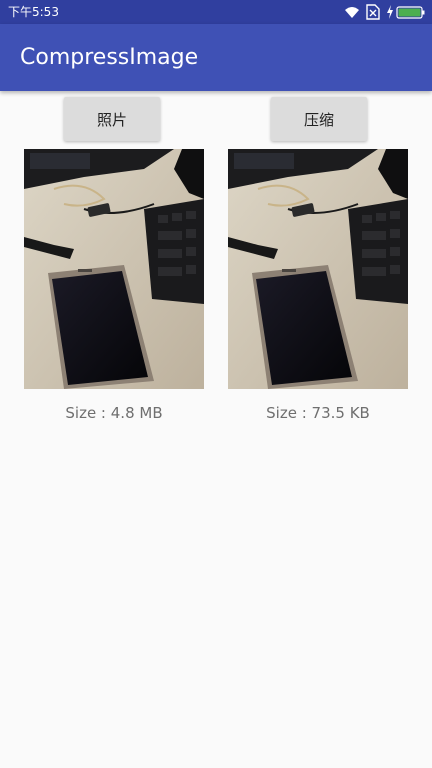 This screenshot has width=432, height=768. What do you see at coordinates (318, 413) in the screenshot?
I see `compressed-size-label: Size : 73.5 KB` at bounding box center [318, 413].